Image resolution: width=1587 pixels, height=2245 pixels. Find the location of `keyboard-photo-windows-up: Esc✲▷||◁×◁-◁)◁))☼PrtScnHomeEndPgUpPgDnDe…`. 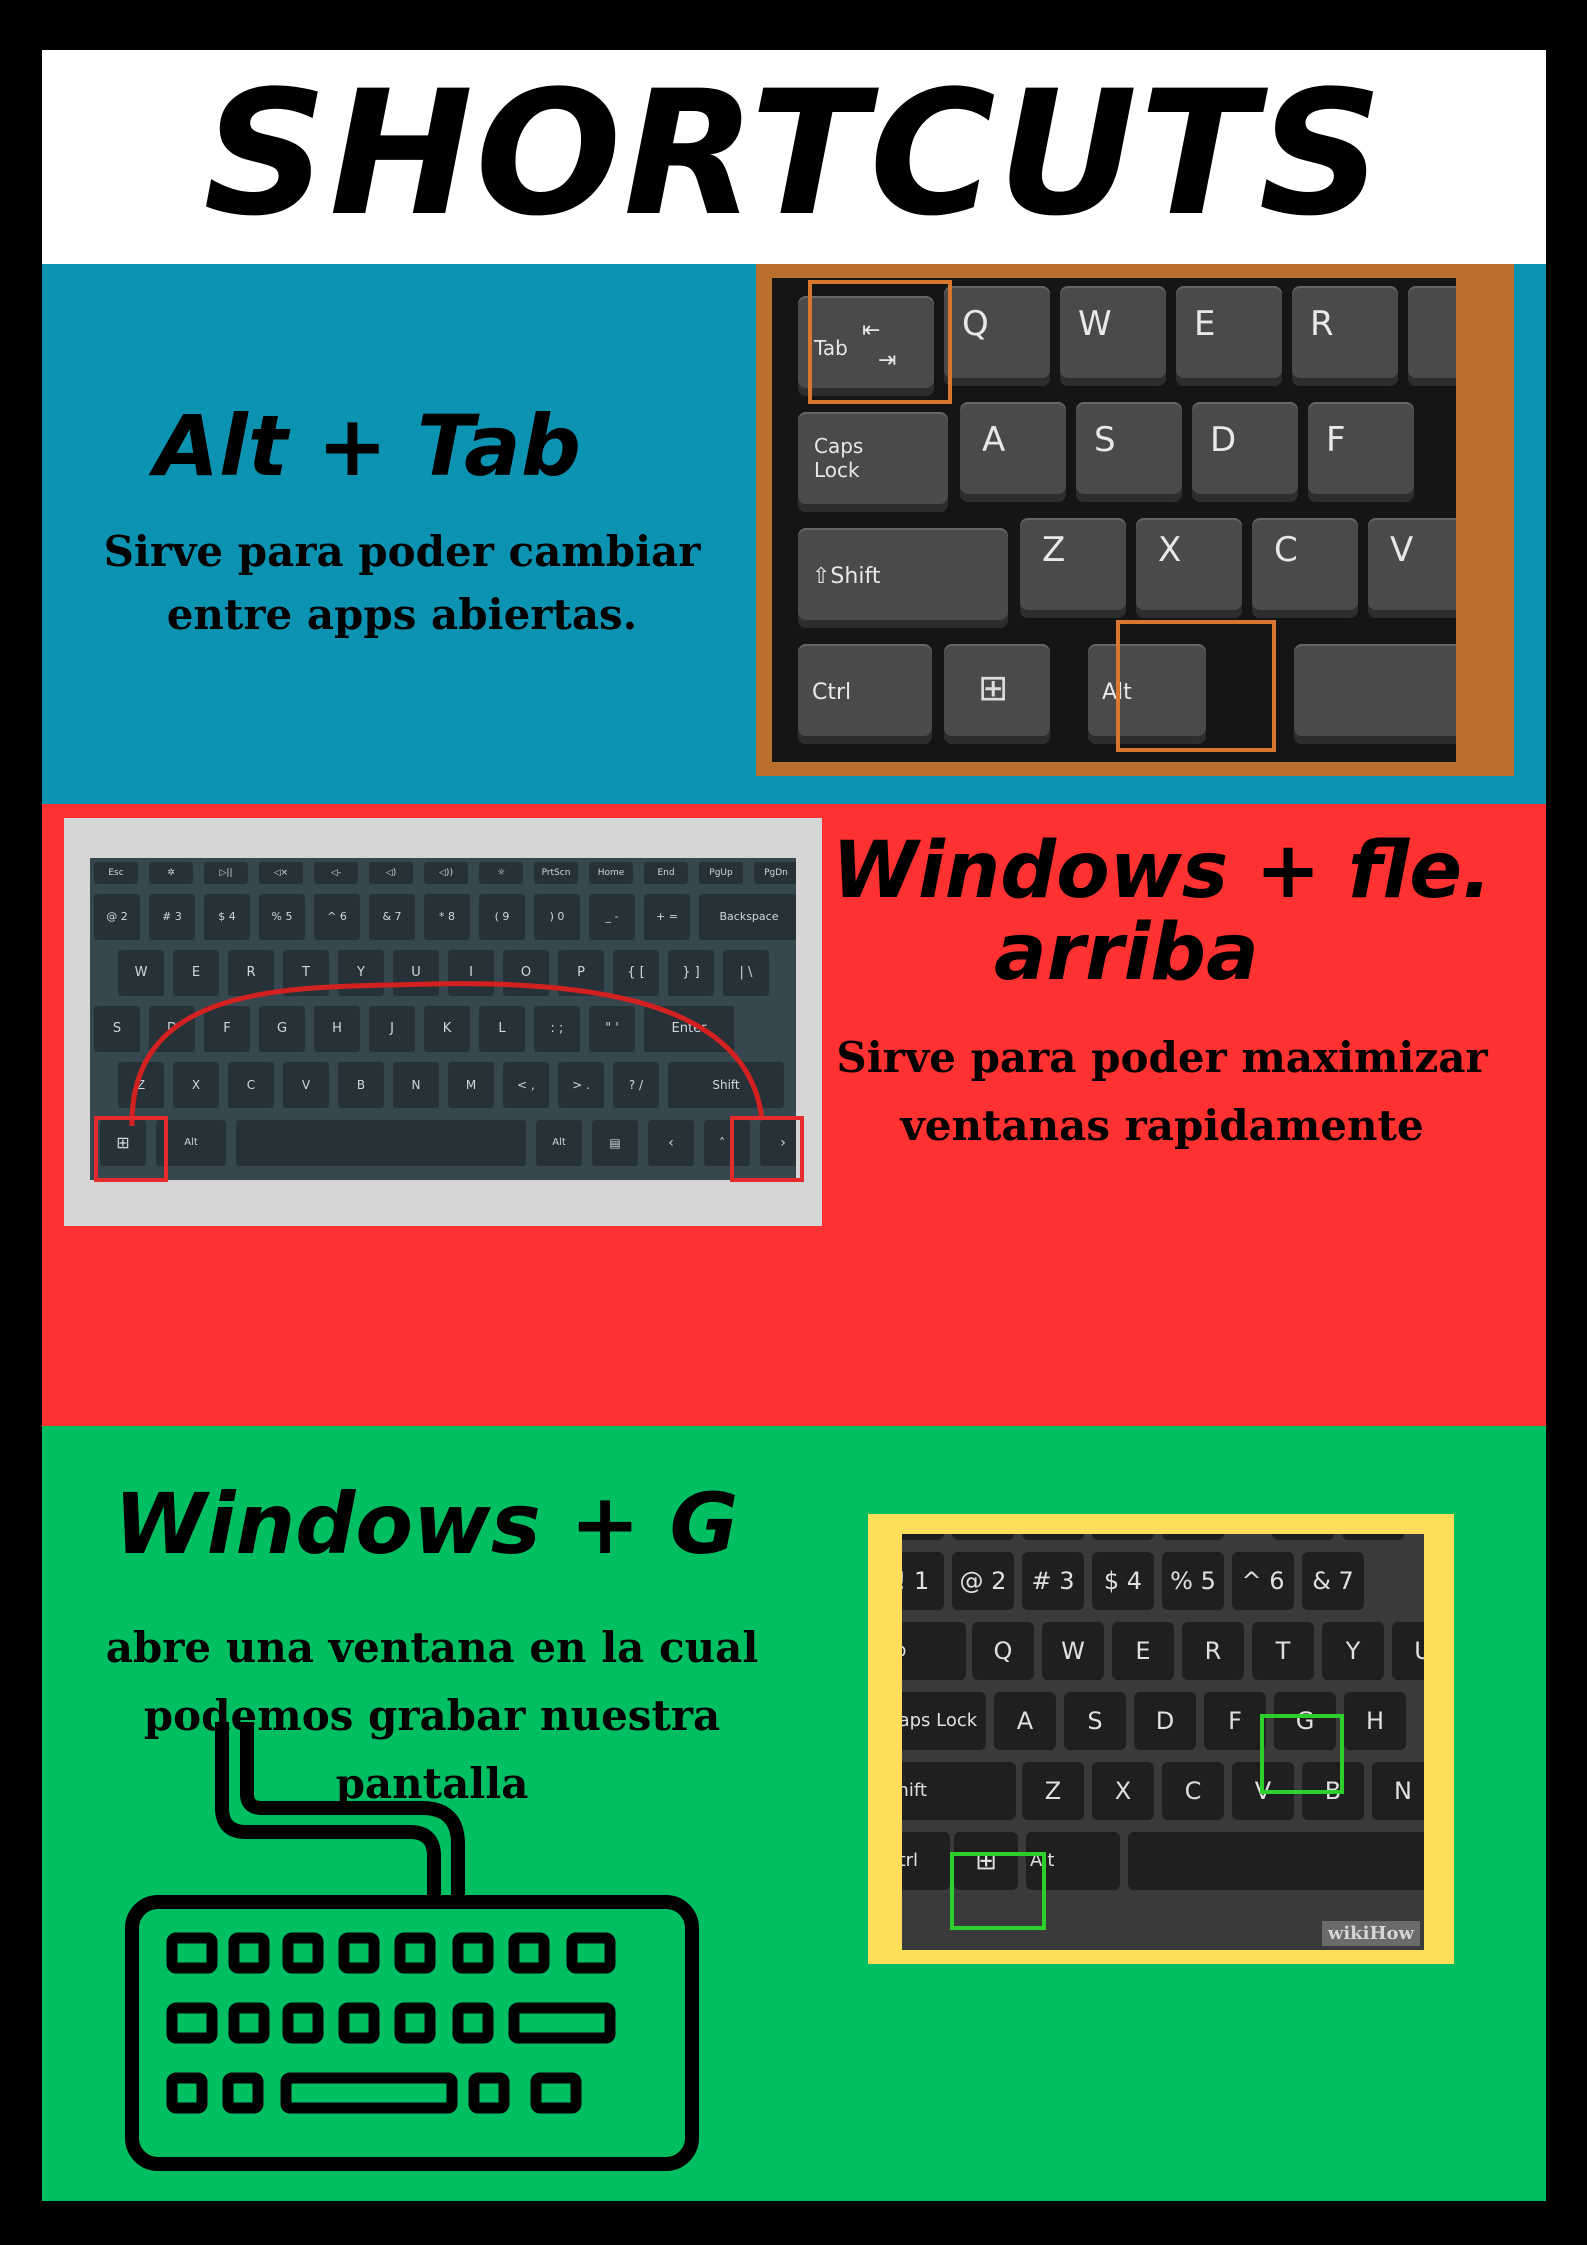

keyboard-photo-windows-up: Esc✲▷||◁×◁-◁)◁))☼PrtScnHomeEndPgUpPgDnDe… is located at coordinates (443, 1022).